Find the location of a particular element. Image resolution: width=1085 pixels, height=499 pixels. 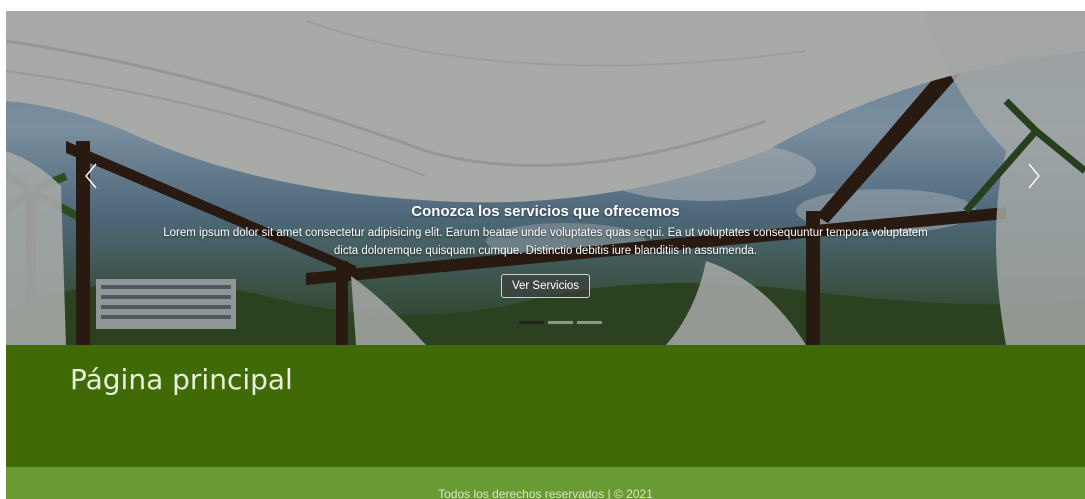

caption-title: Conozca los servicios que ofrecemos is located at coordinates (545, 211).